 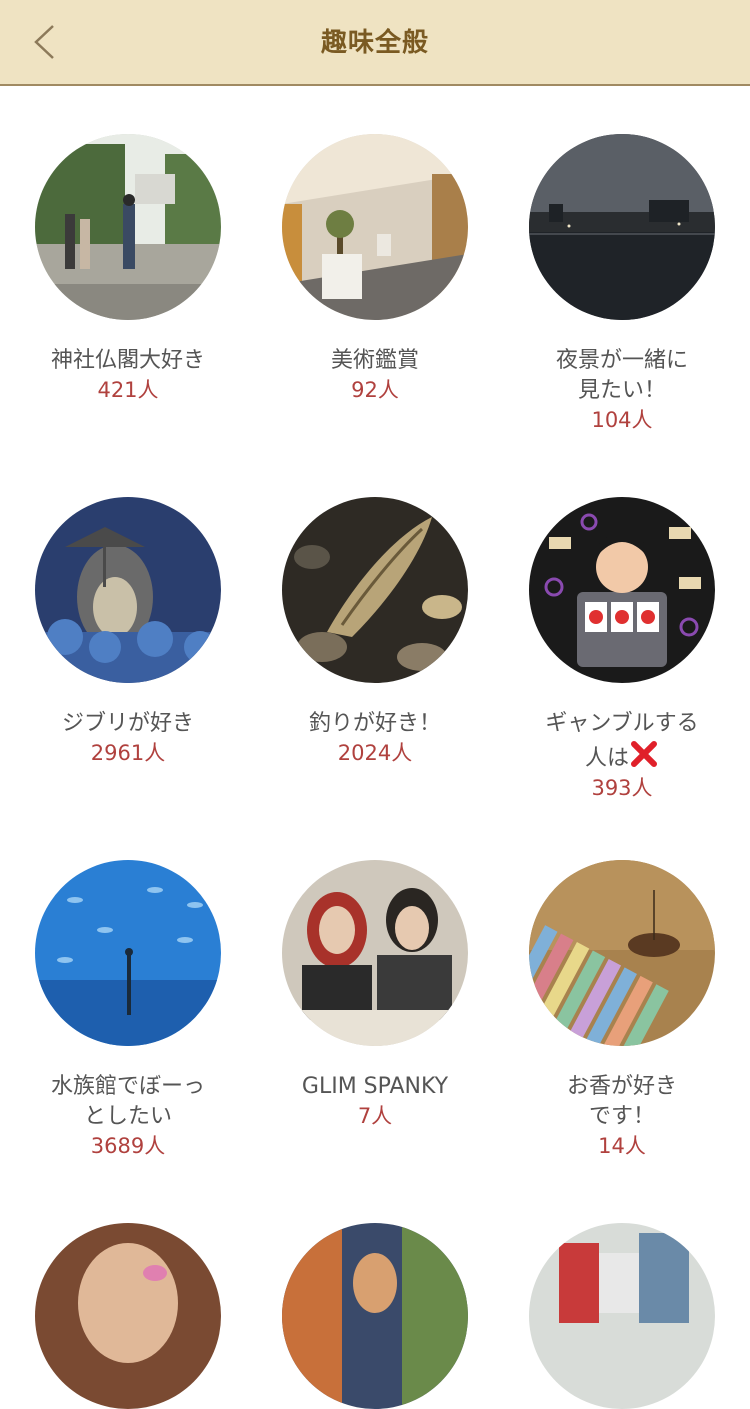 I want to click on member-count: 7人, so click(x=375, y=1116).